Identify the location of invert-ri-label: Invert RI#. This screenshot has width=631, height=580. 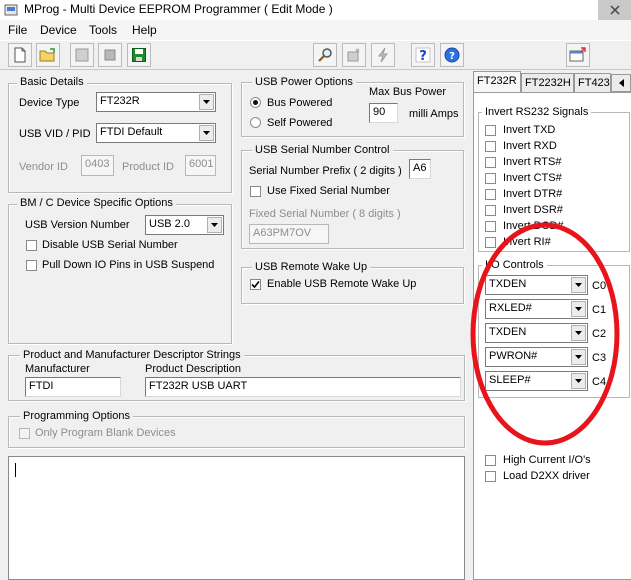
(527, 242).